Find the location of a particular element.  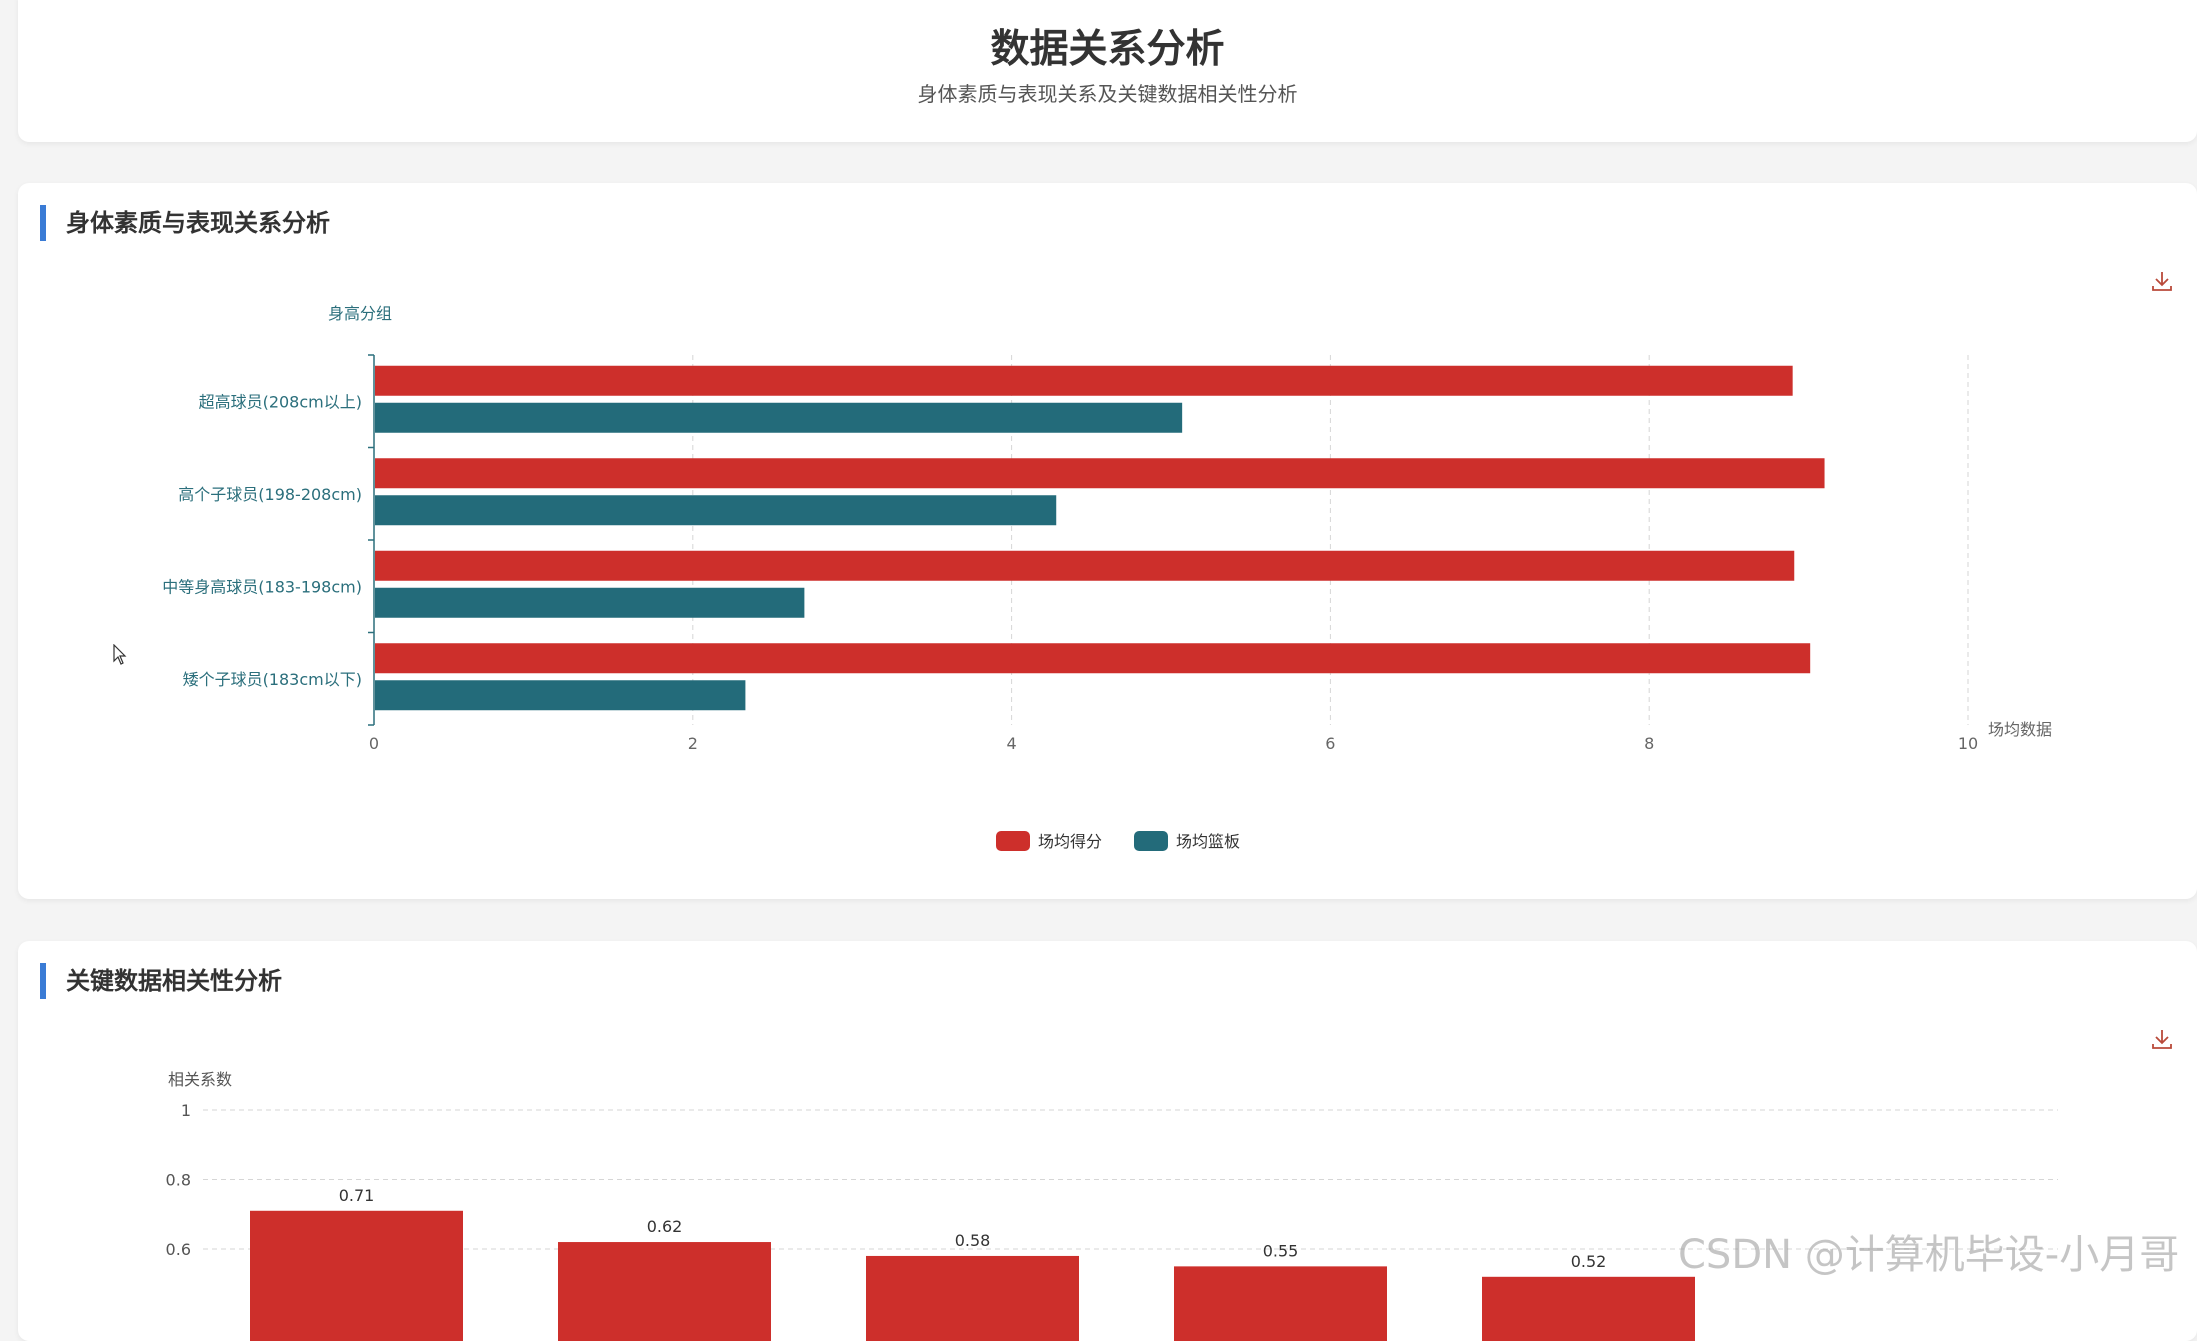

x-tick-label: 2 is located at coordinates (693, 743).